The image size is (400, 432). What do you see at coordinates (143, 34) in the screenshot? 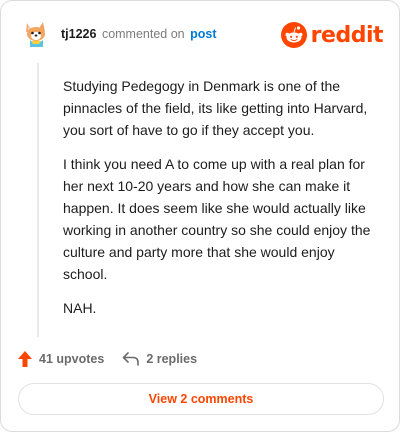
I see `action-text: commented on` at bounding box center [143, 34].